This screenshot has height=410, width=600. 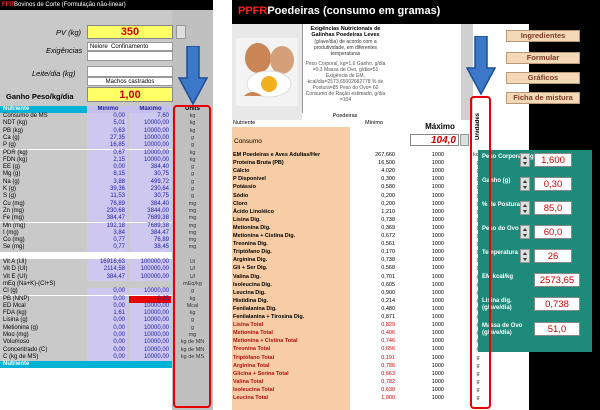 I want to click on min-cell: 16,500, so click(x=372, y=164).